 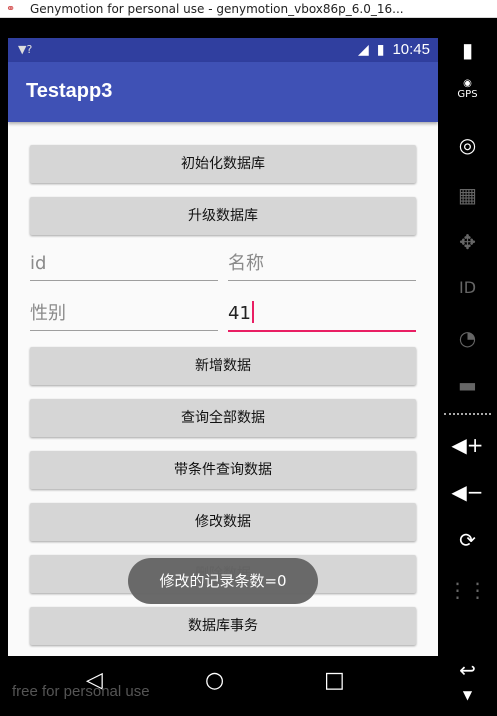 What do you see at coordinates (69, 91) in the screenshot?
I see `app-title: Testapp3` at bounding box center [69, 91].